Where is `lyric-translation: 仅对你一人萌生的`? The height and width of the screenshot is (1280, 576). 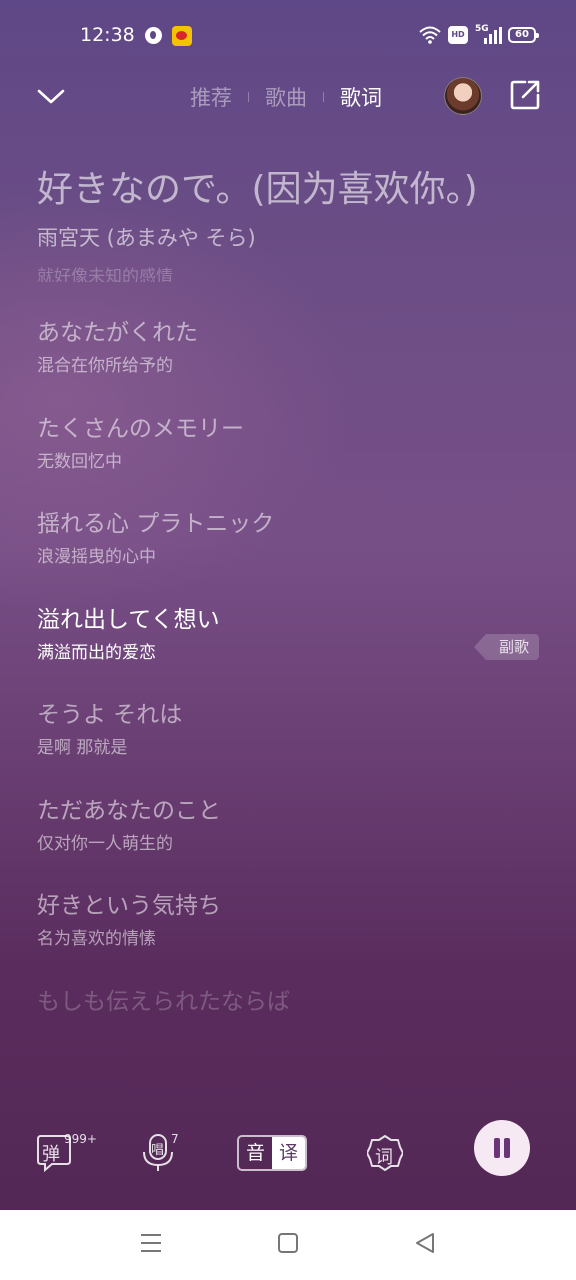 lyric-translation: 仅对你一人萌生的 is located at coordinates (105, 843).